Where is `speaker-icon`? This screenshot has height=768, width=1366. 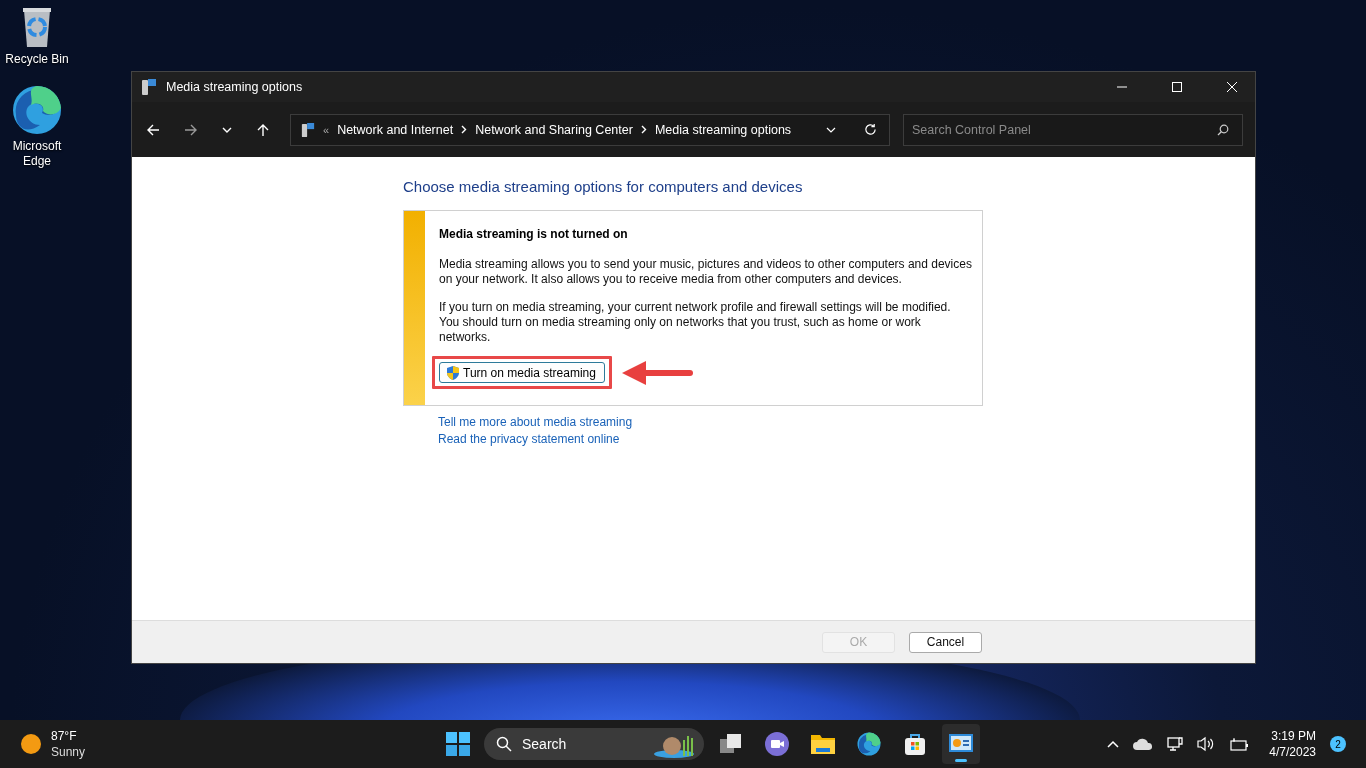
speaker-icon is located at coordinates (1206, 744).